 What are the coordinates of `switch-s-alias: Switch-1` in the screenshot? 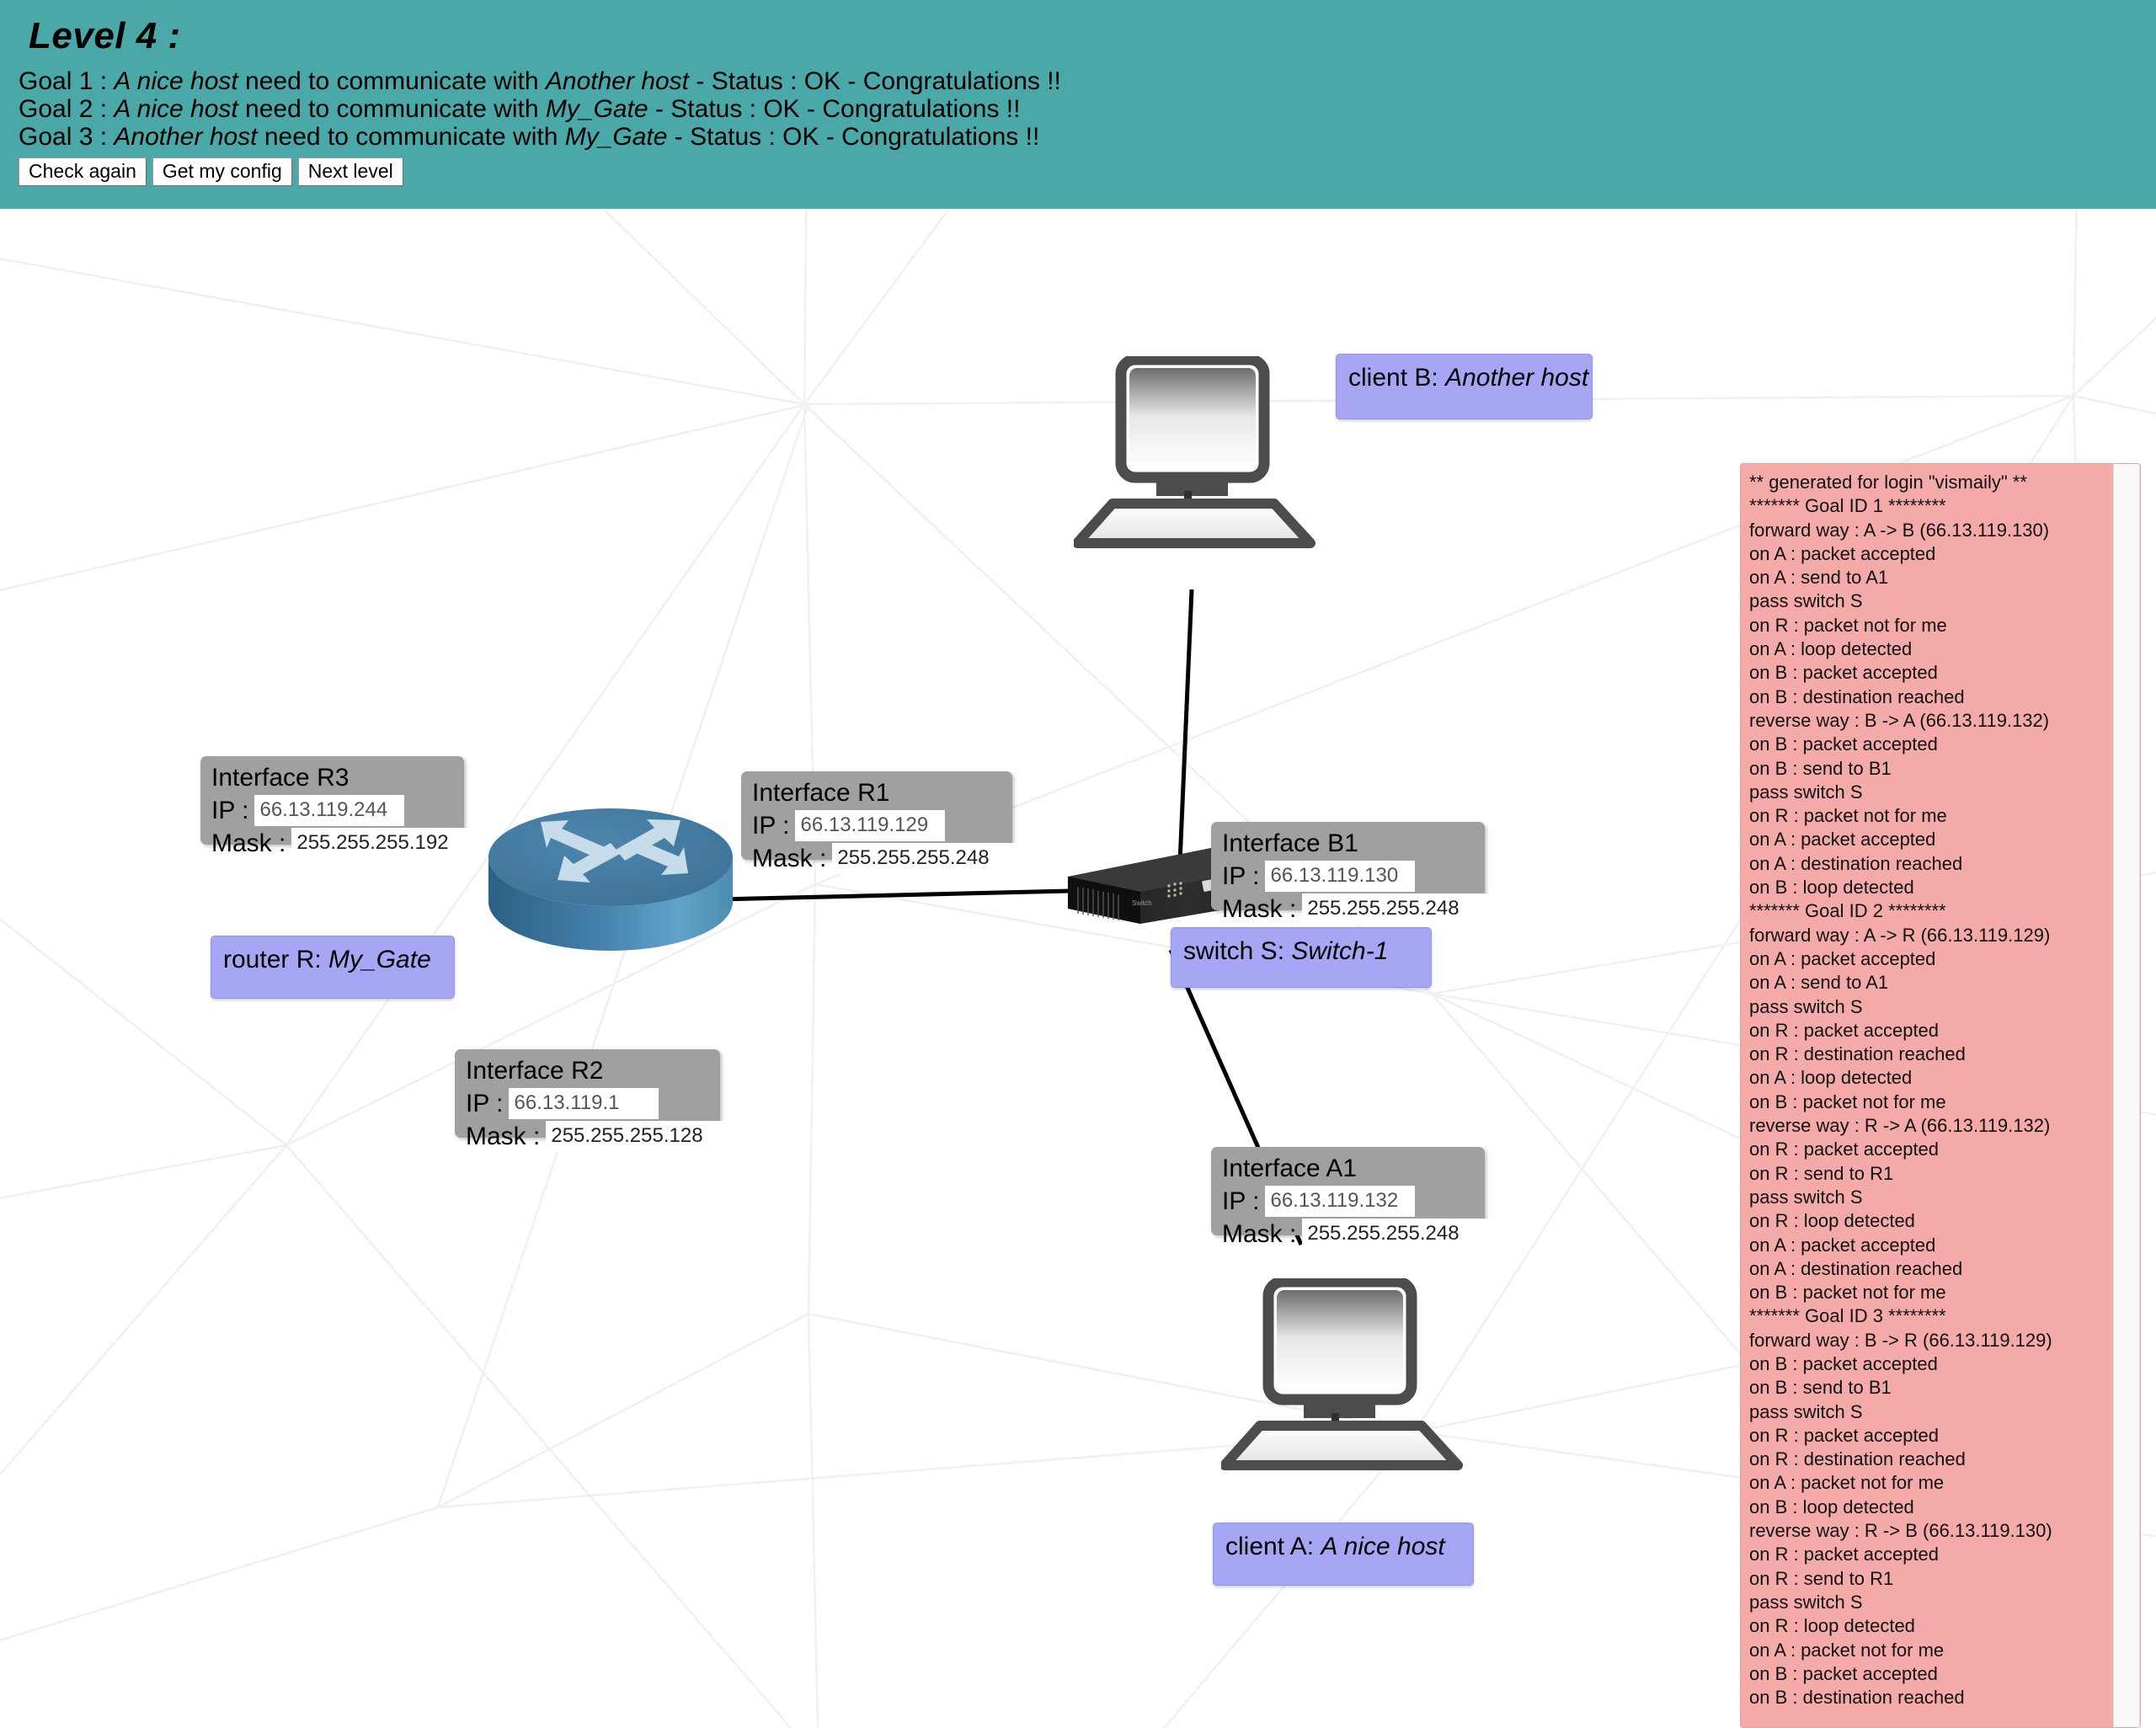 It's located at (1340, 951).